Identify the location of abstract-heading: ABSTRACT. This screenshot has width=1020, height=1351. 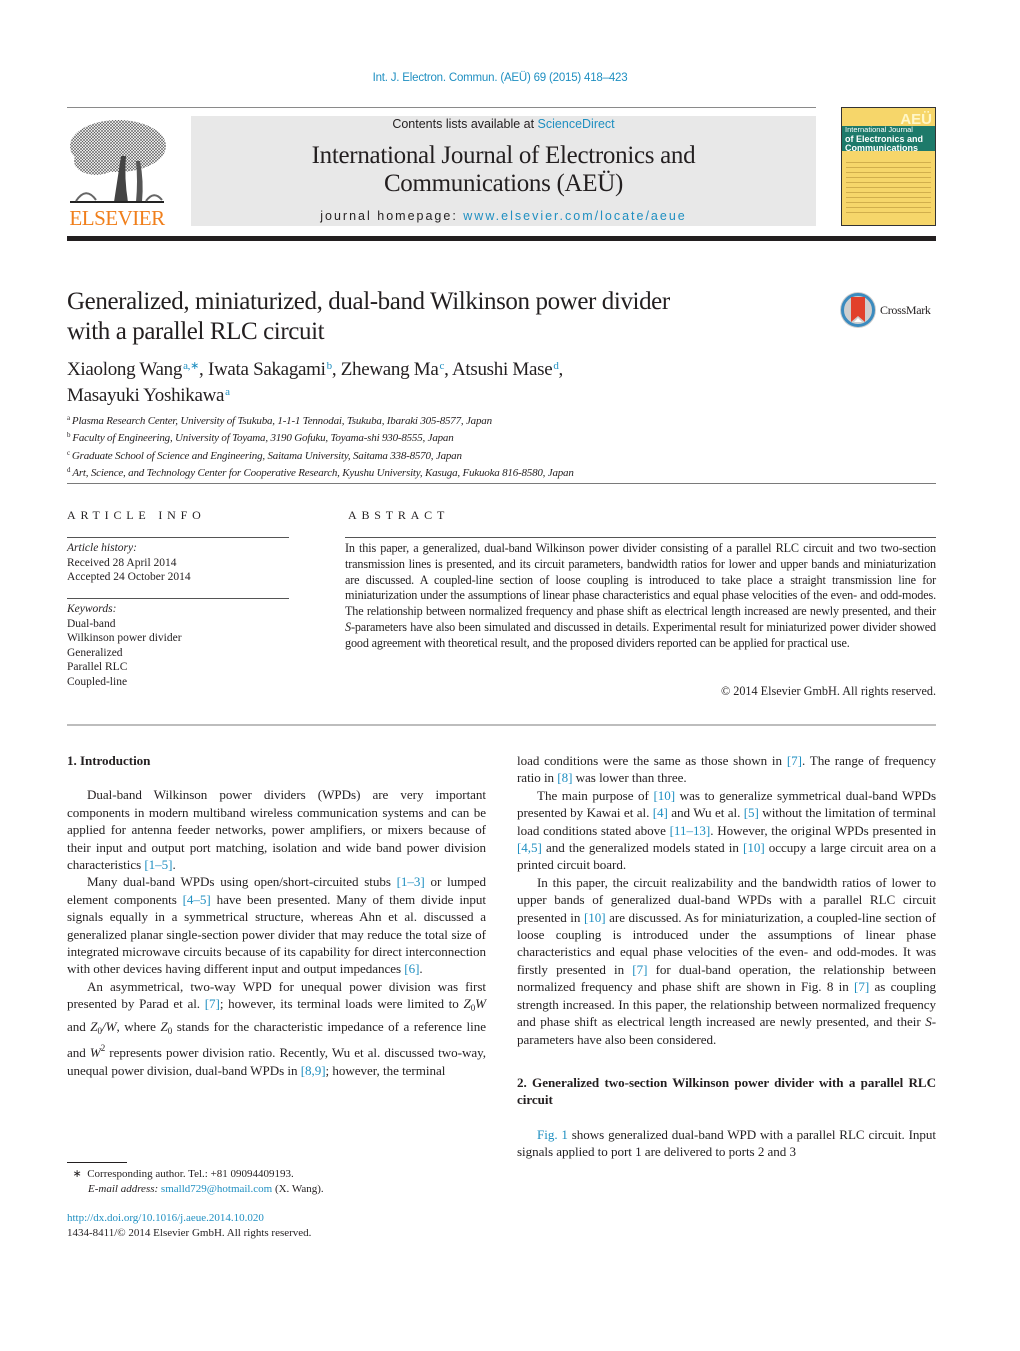
(399, 515).